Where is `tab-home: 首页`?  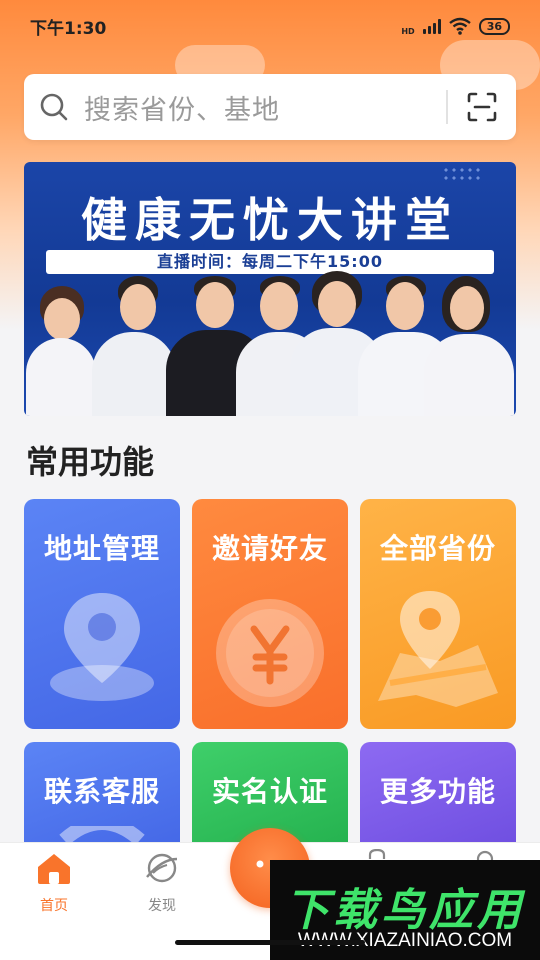
tab-home: 首页 is located at coordinates (54, 883).